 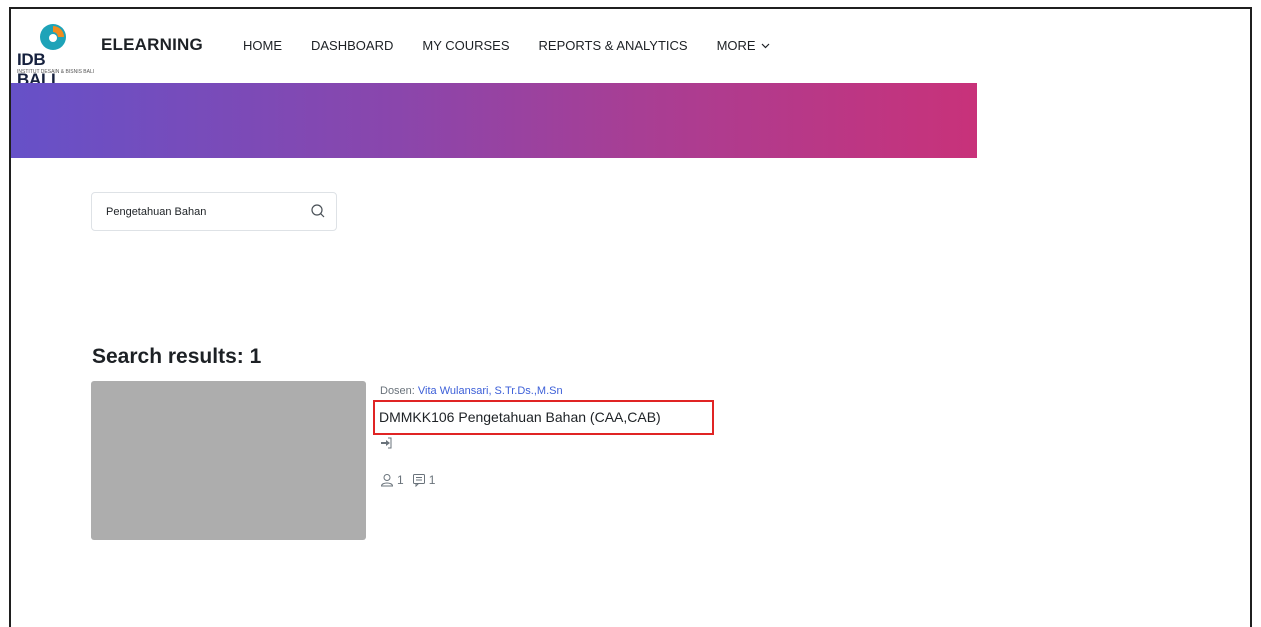 What do you see at coordinates (520, 417) in the screenshot?
I see `course-title-link: DMMKK106 Pengetahuan Bahan (CAA,CAB)` at bounding box center [520, 417].